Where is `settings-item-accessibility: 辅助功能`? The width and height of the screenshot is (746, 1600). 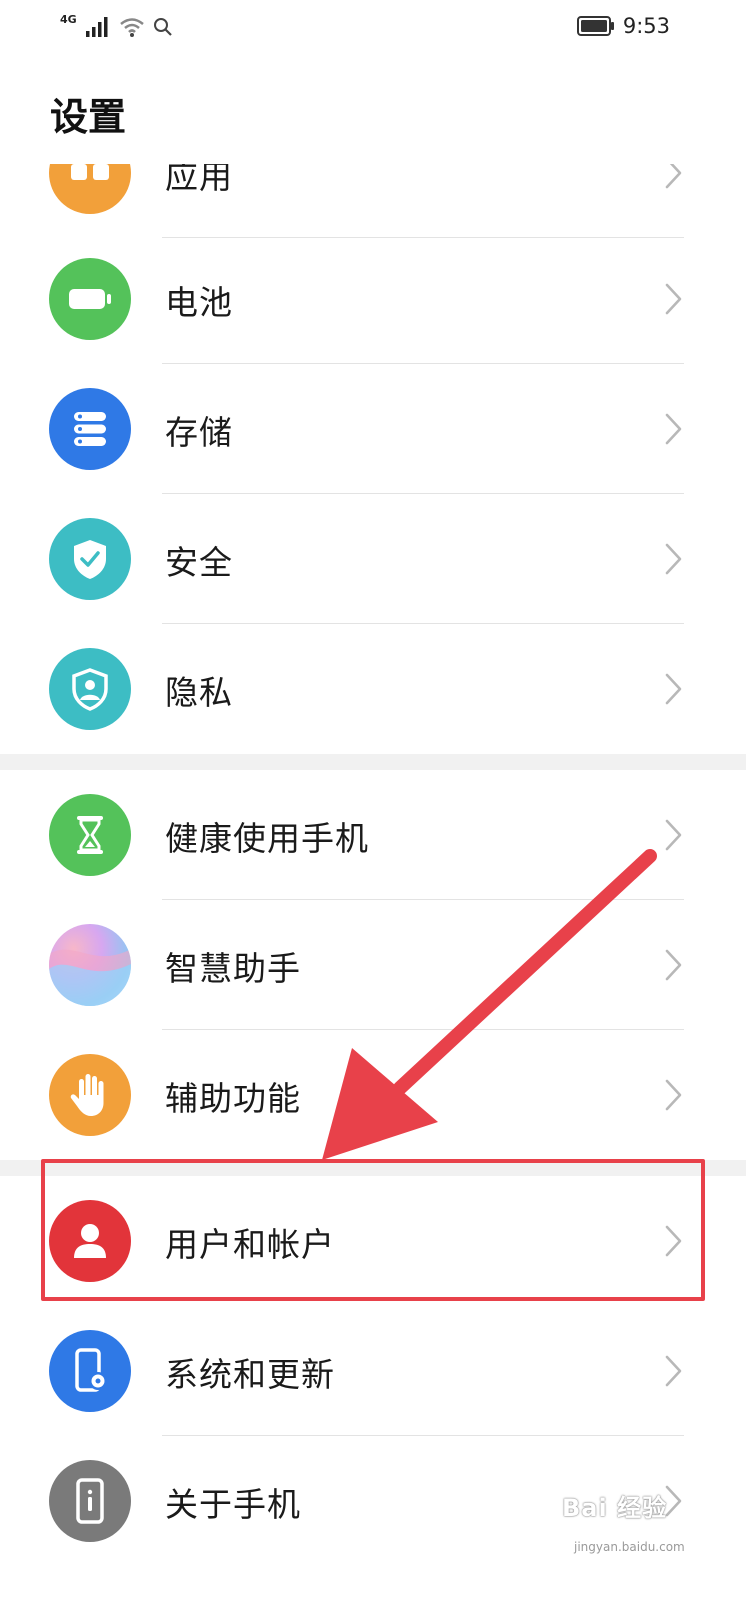
settings-item-accessibility: 辅助功能 is located at coordinates (373, 1095).